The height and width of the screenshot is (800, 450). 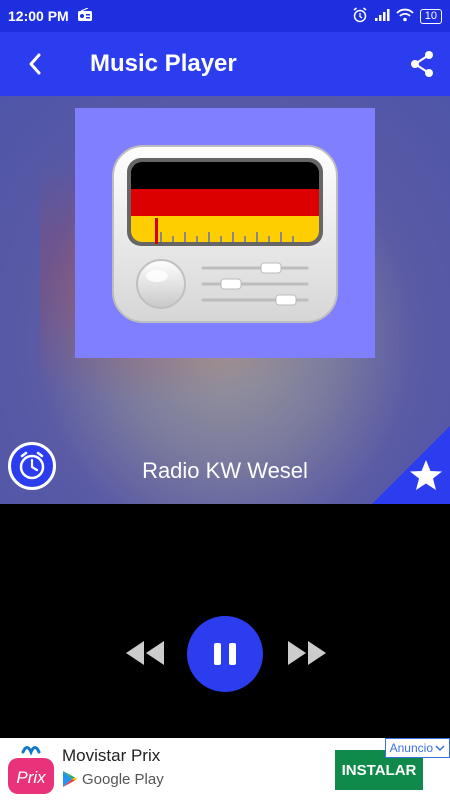 What do you see at coordinates (31, 777) in the screenshot?
I see `svg-text: Prix` at bounding box center [31, 777].